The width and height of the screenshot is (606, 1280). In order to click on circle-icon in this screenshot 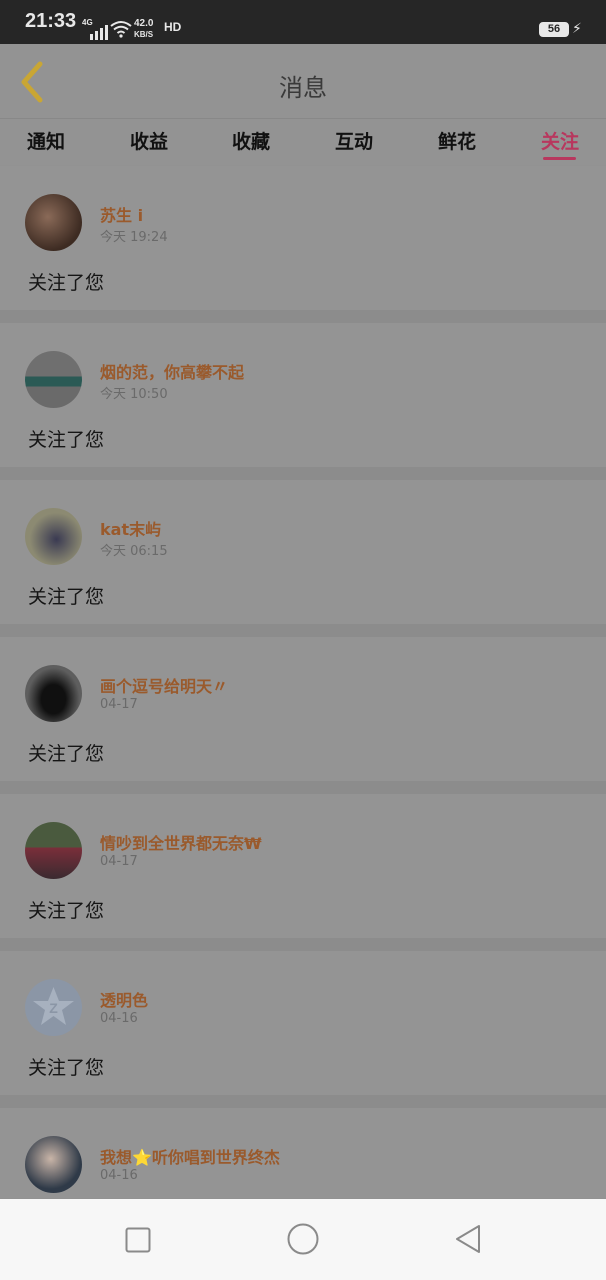, I will do `click(303, 1239)`.